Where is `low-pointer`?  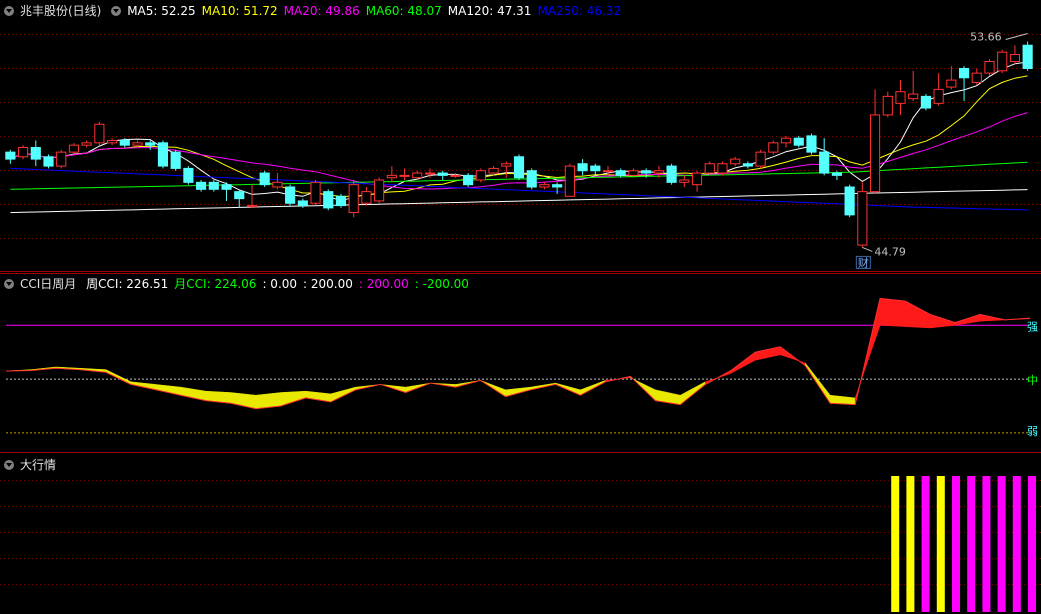
low-pointer is located at coordinates (867, 249).